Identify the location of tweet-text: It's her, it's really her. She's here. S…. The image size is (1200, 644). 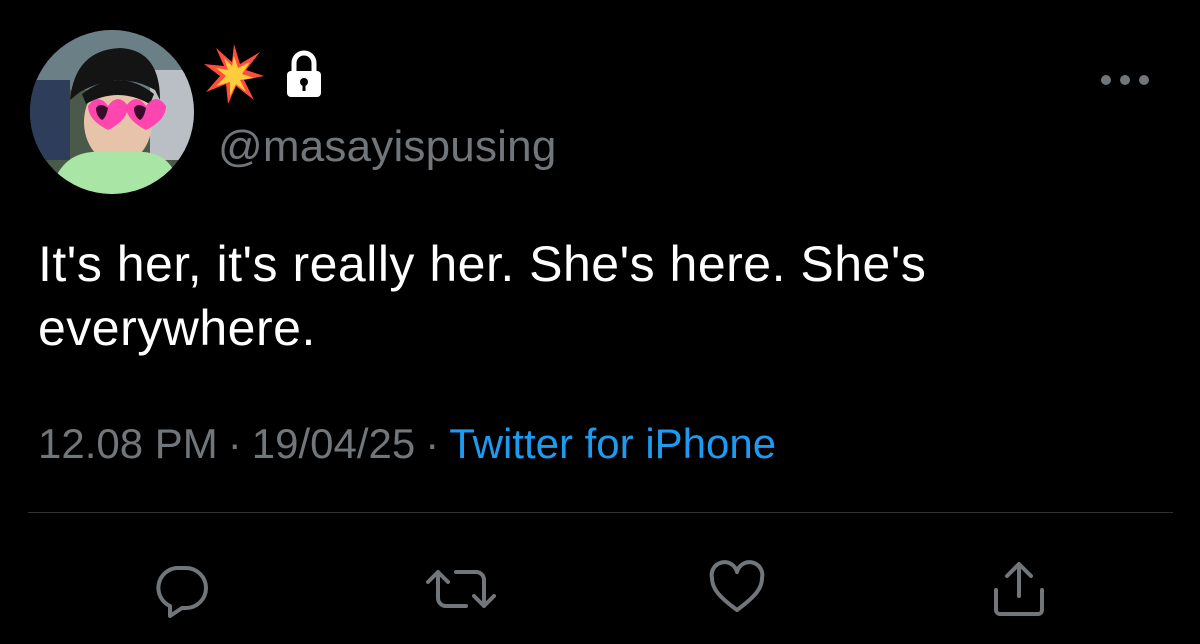
(482, 296).